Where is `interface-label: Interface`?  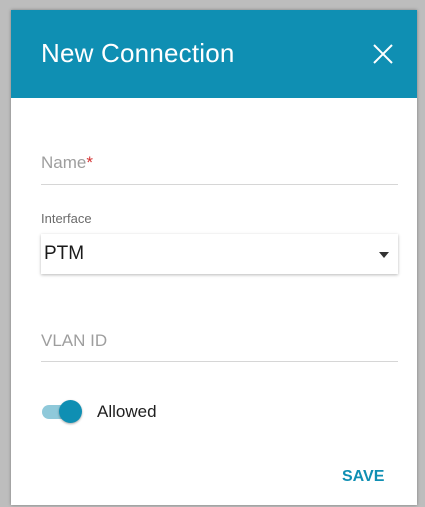
interface-label: Interface is located at coordinates (66, 218).